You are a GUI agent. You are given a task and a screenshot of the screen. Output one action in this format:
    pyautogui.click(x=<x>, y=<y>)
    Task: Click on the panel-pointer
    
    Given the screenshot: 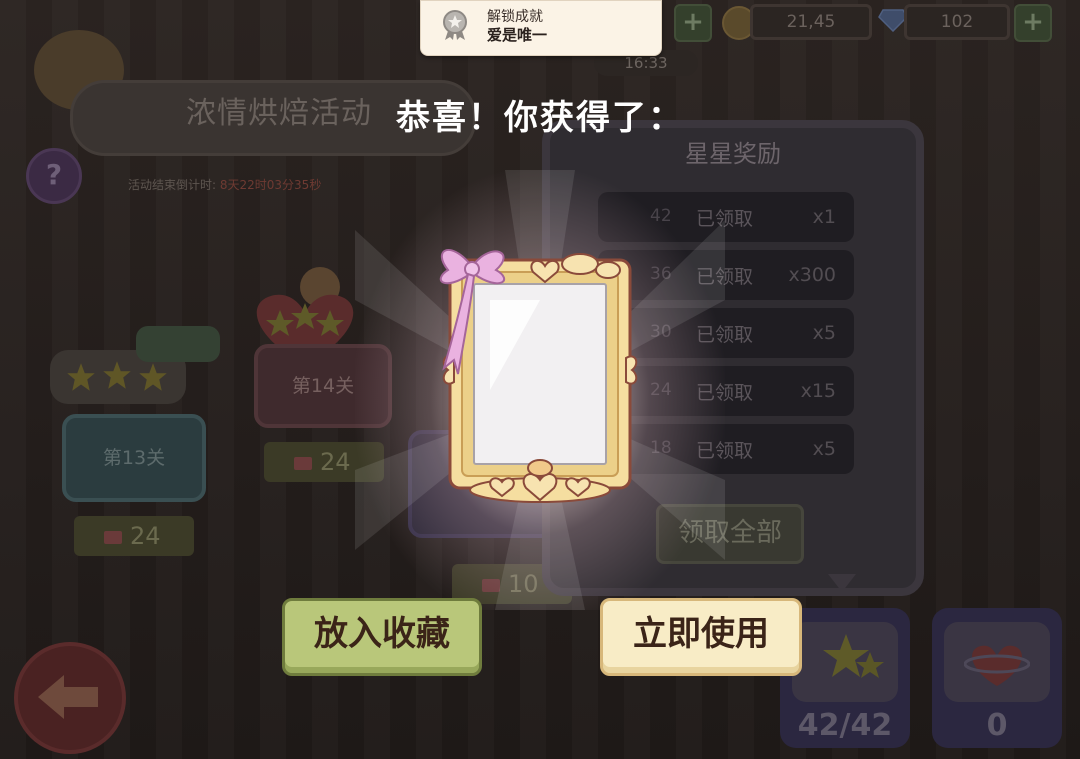 What is the action you would take?
    pyautogui.click(x=842, y=583)
    